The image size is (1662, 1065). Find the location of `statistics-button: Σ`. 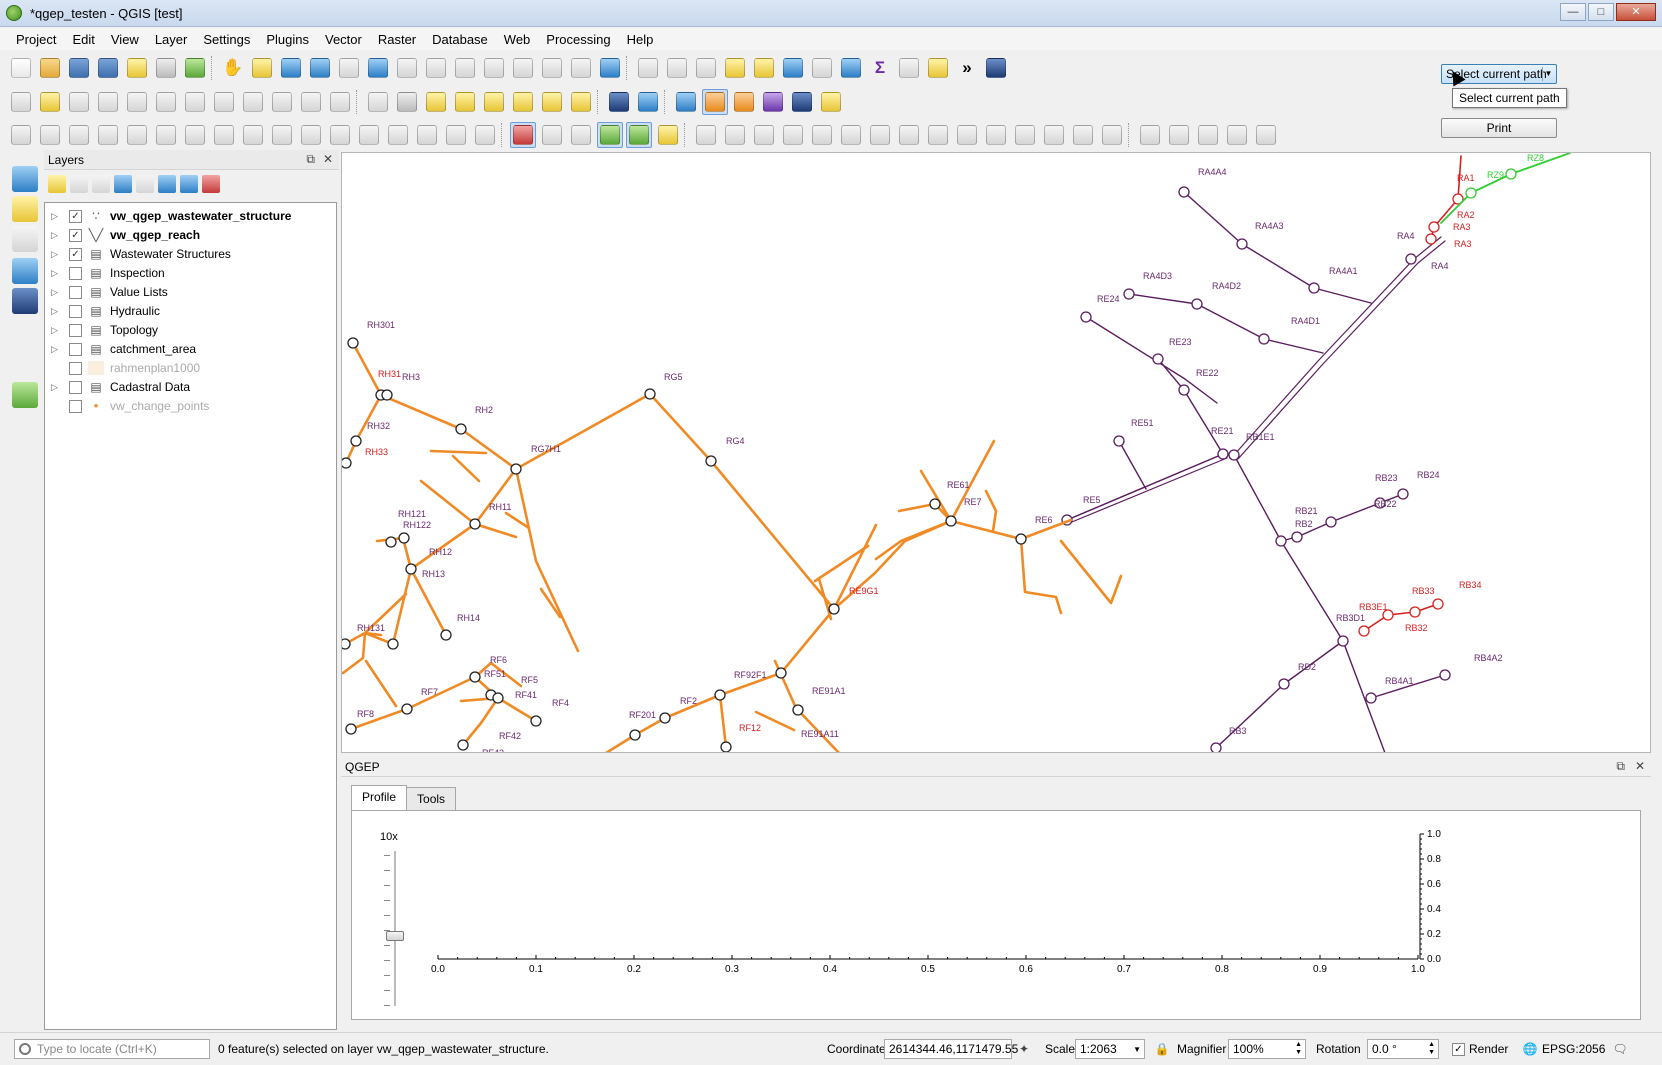

statistics-button: Σ is located at coordinates (880, 68).